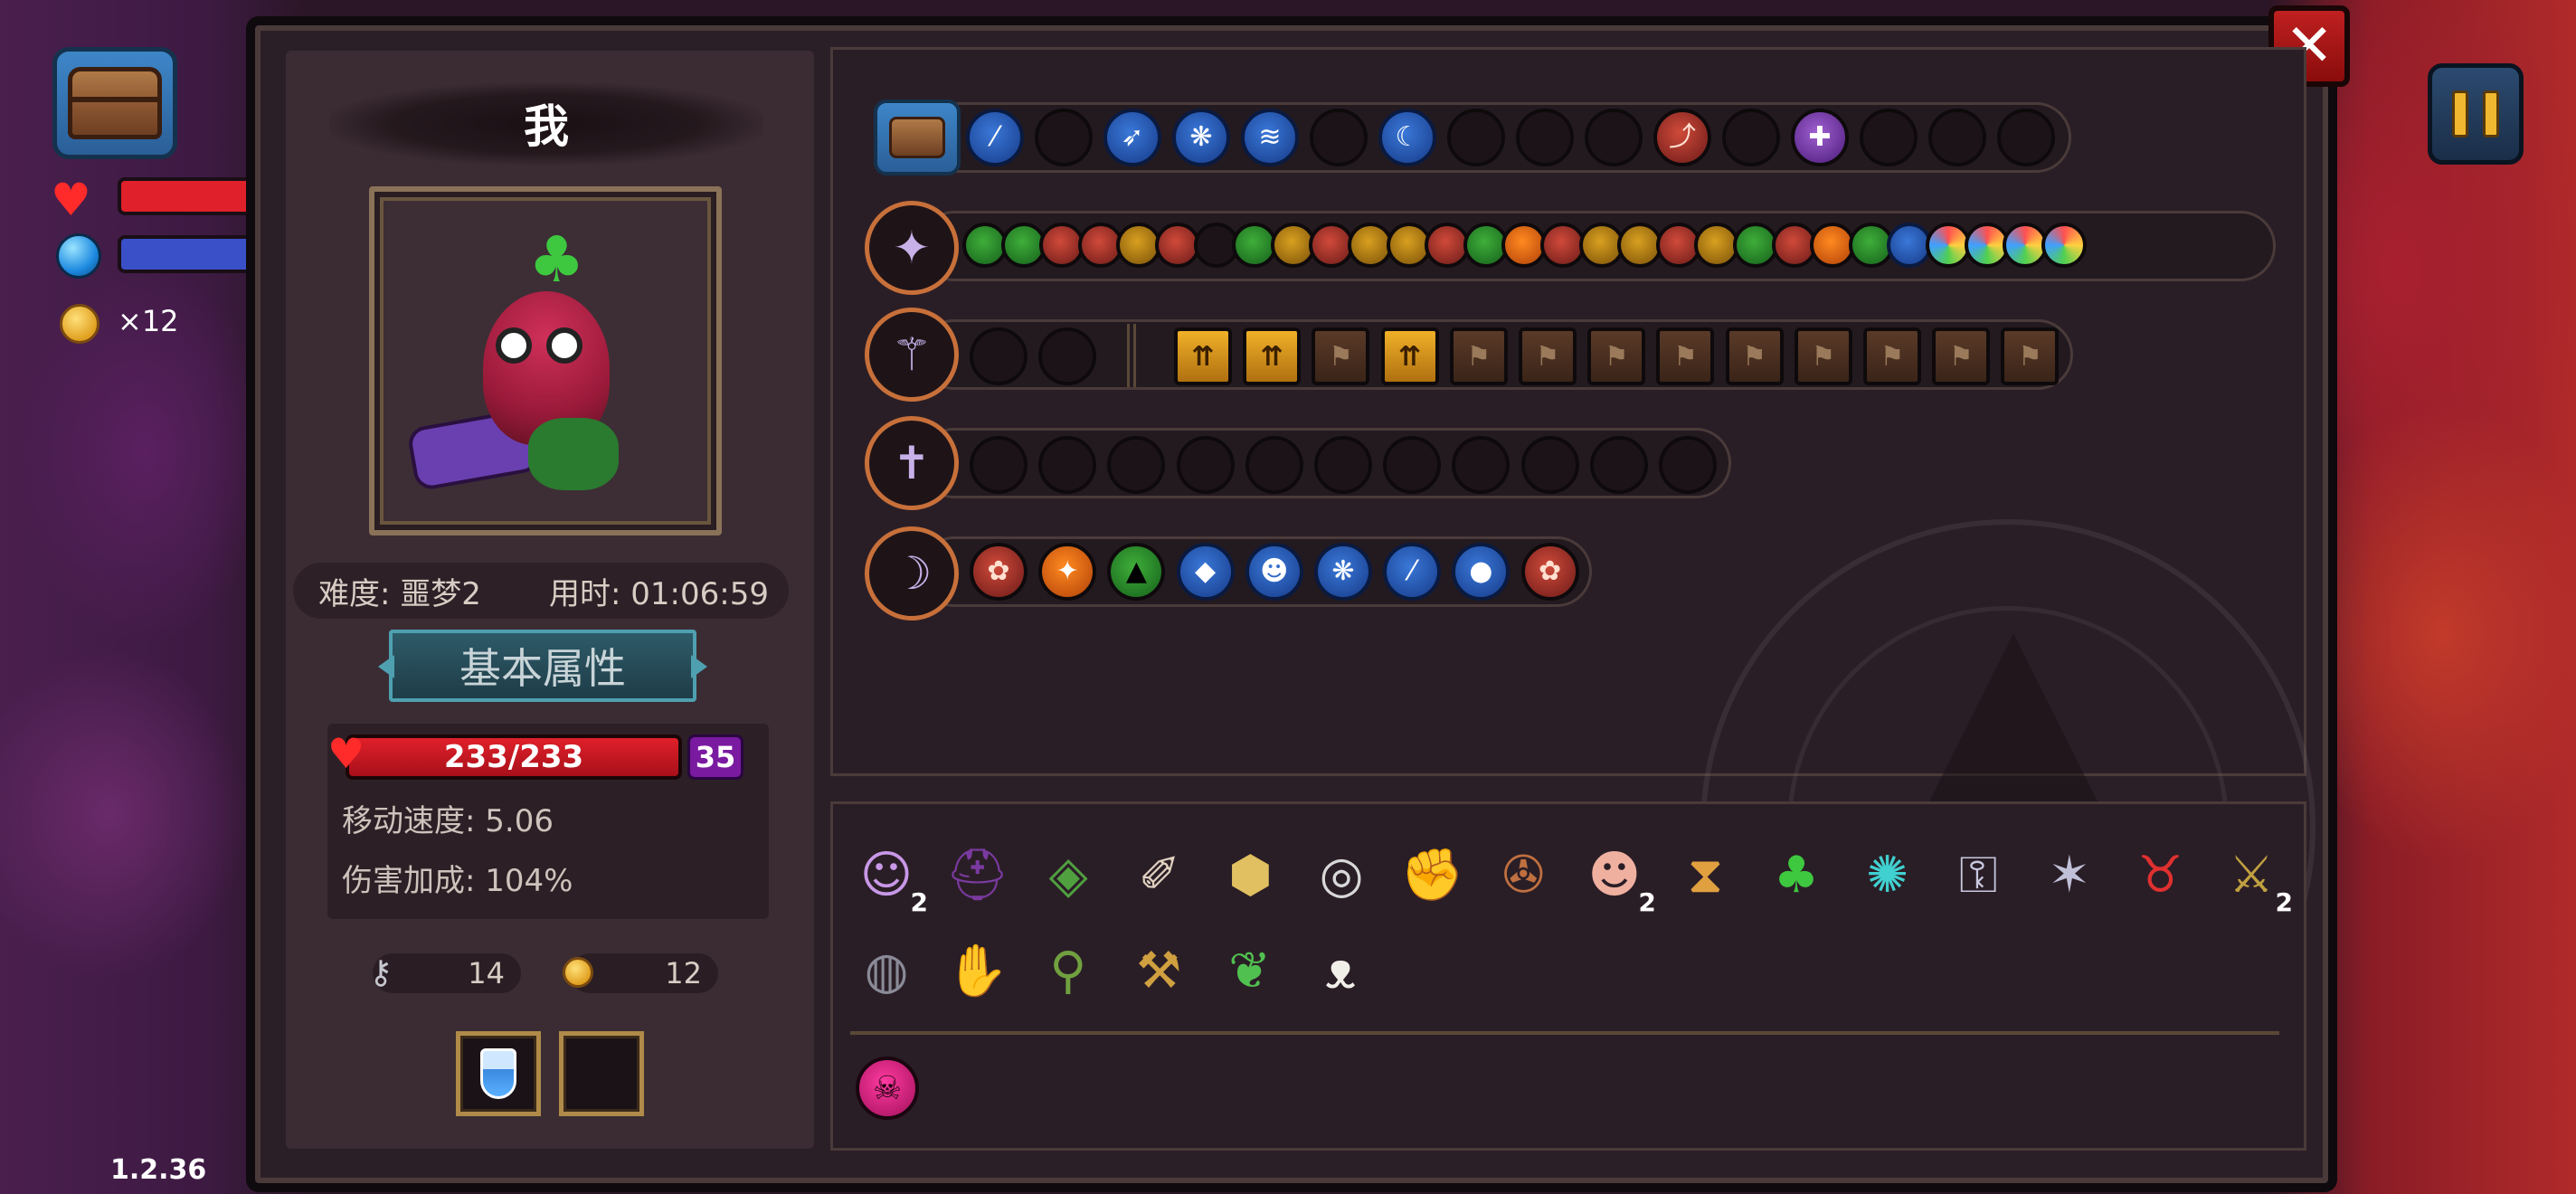  Describe the element at coordinates (978, 875) in the screenshot. I see `hat-item: ⛑` at that location.